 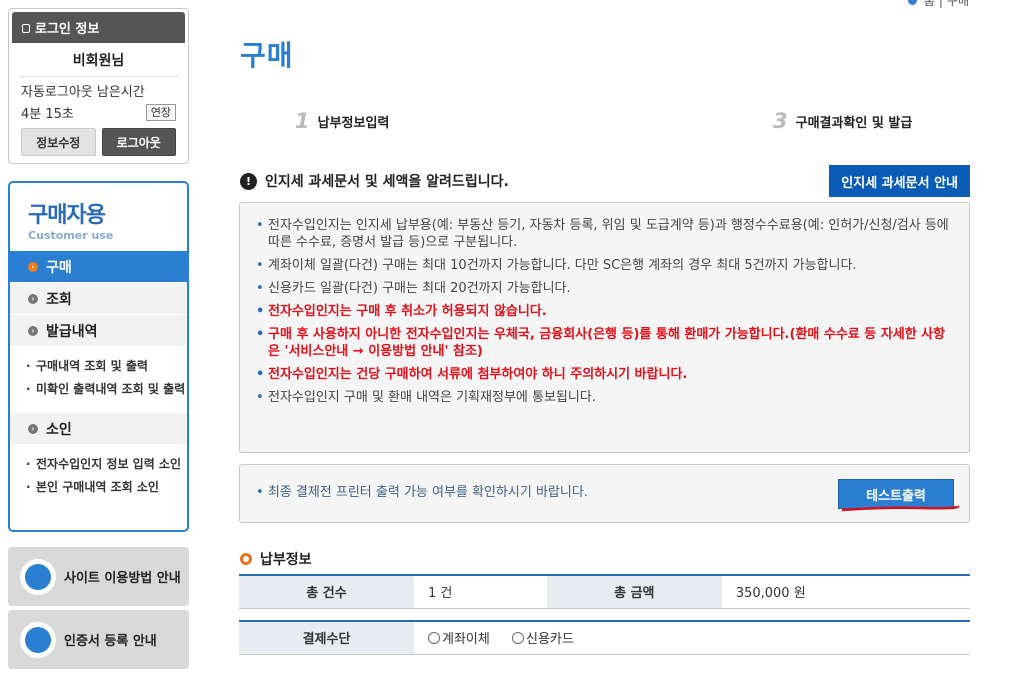 What do you see at coordinates (605, 374) in the screenshot?
I see `notice-item-warning: 전자수입인지는 건당 구매하여 서류에 첨부하여야 하니 주의하시기 바랍니다.` at bounding box center [605, 374].